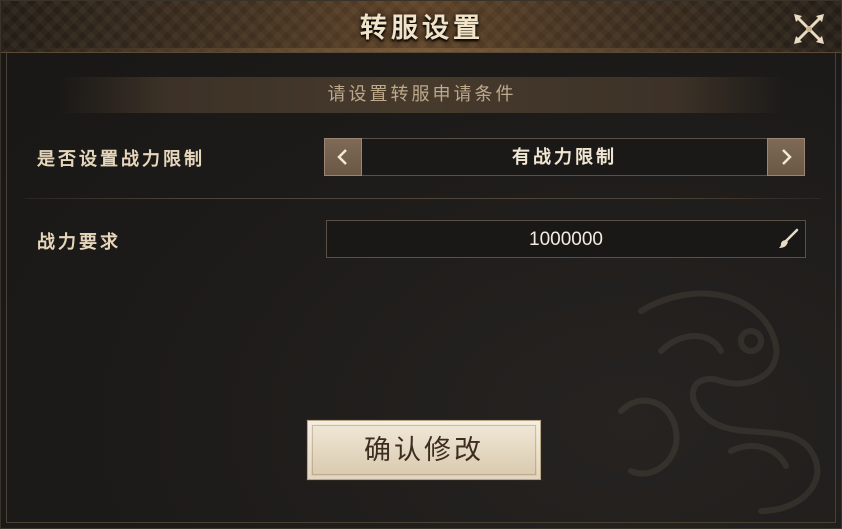  Describe the element at coordinates (719, 402) in the screenshot. I see `dragon-watermark-icon` at that location.